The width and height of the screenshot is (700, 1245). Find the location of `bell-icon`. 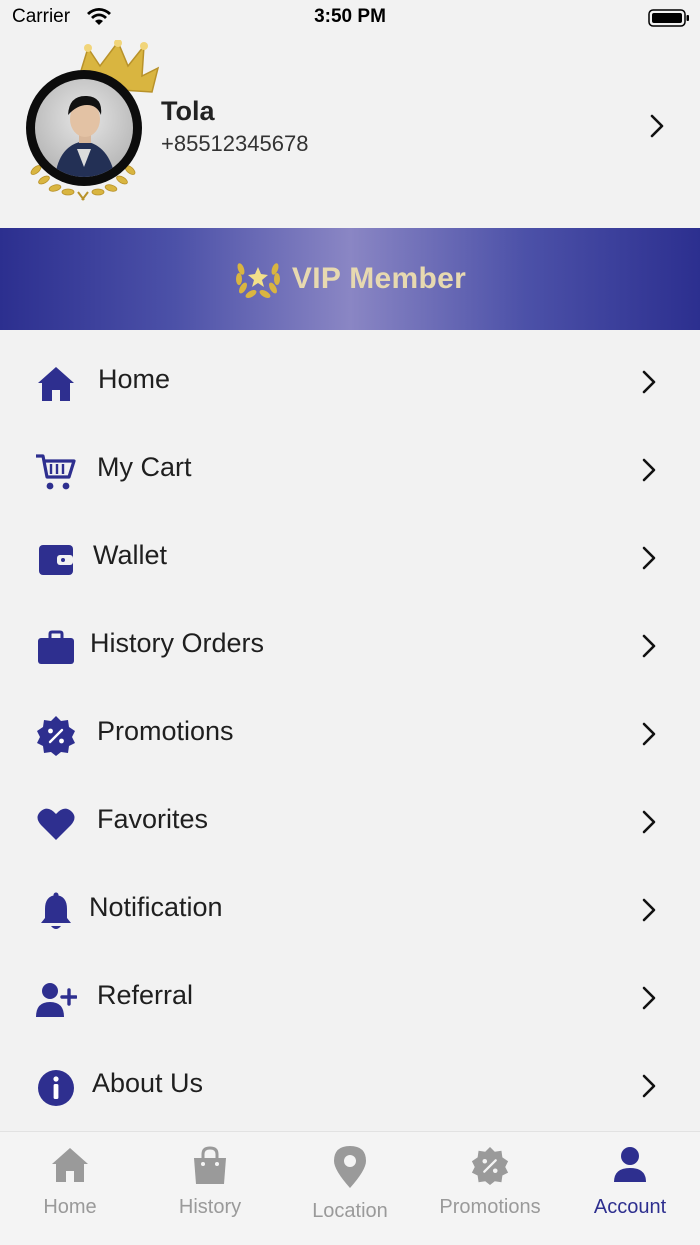

bell-icon is located at coordinates (56, 912).